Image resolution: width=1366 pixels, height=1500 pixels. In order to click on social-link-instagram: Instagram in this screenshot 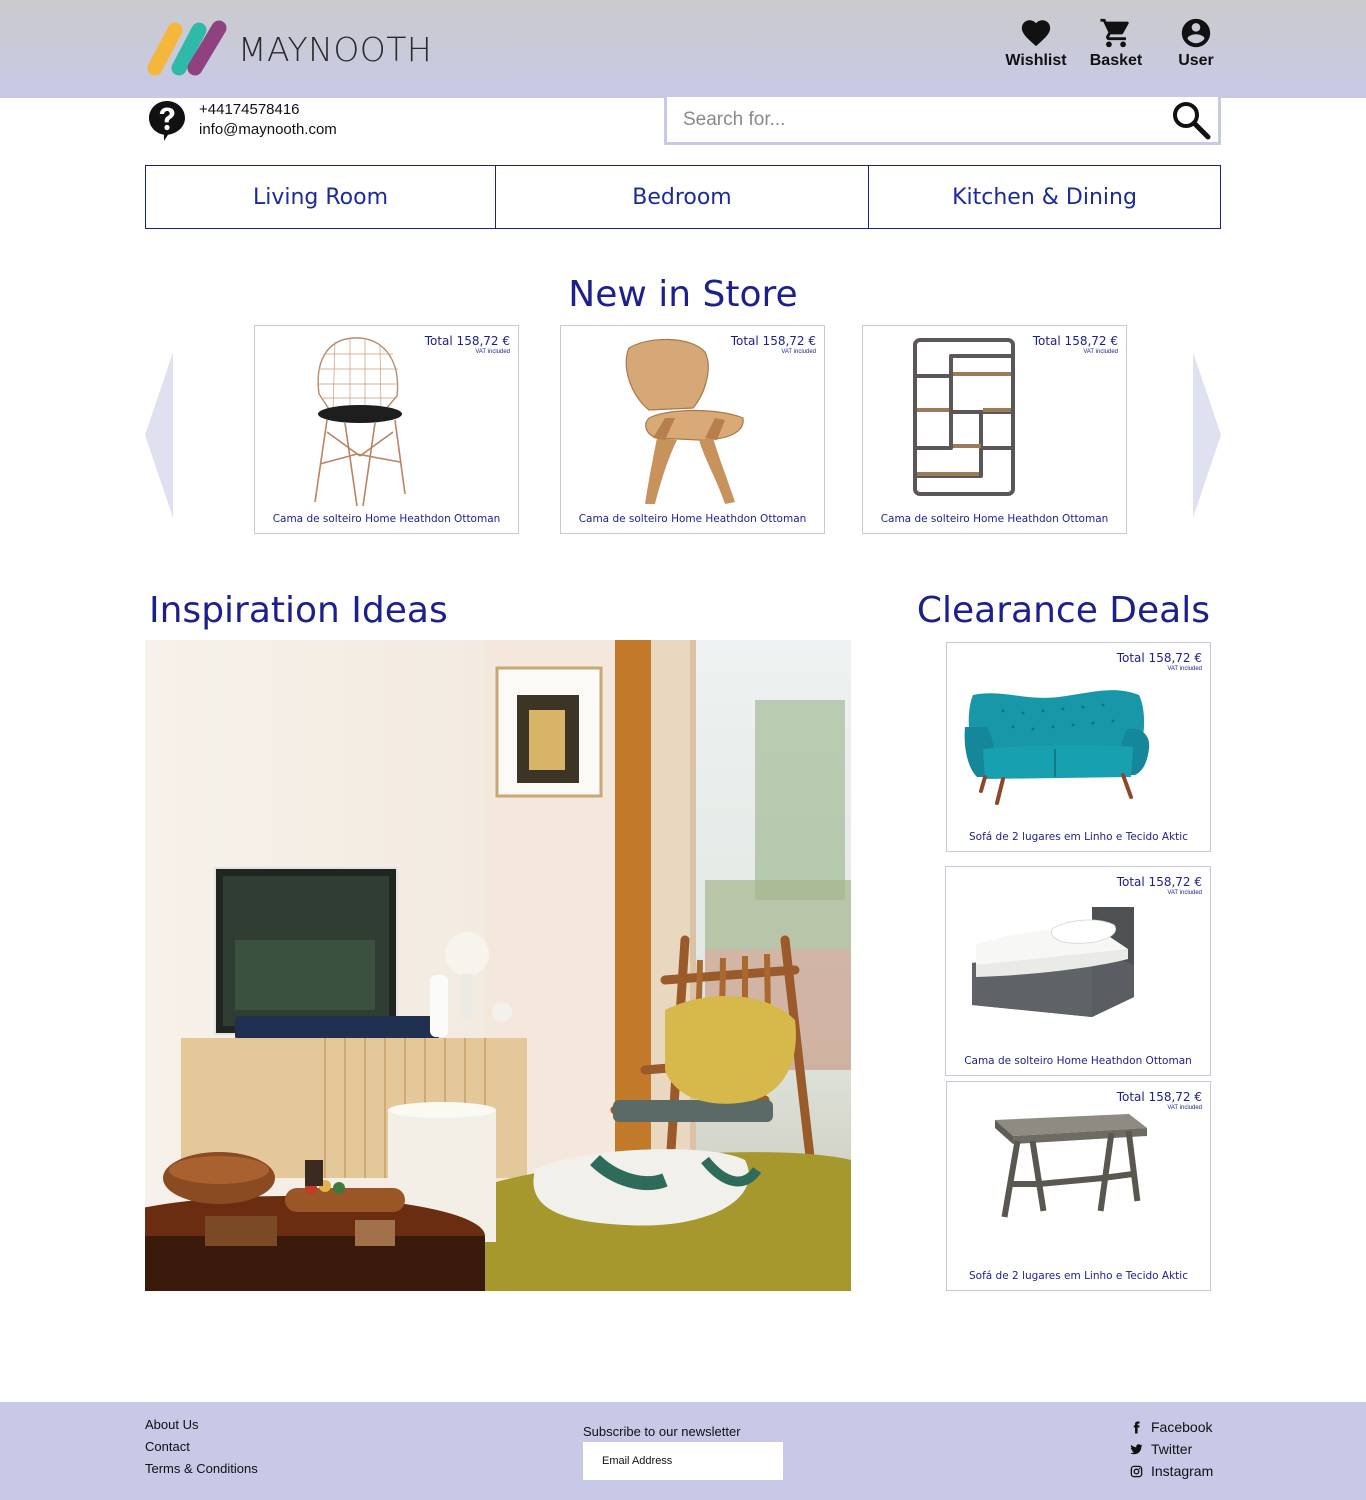, I will do `click(1171, 1471)`.